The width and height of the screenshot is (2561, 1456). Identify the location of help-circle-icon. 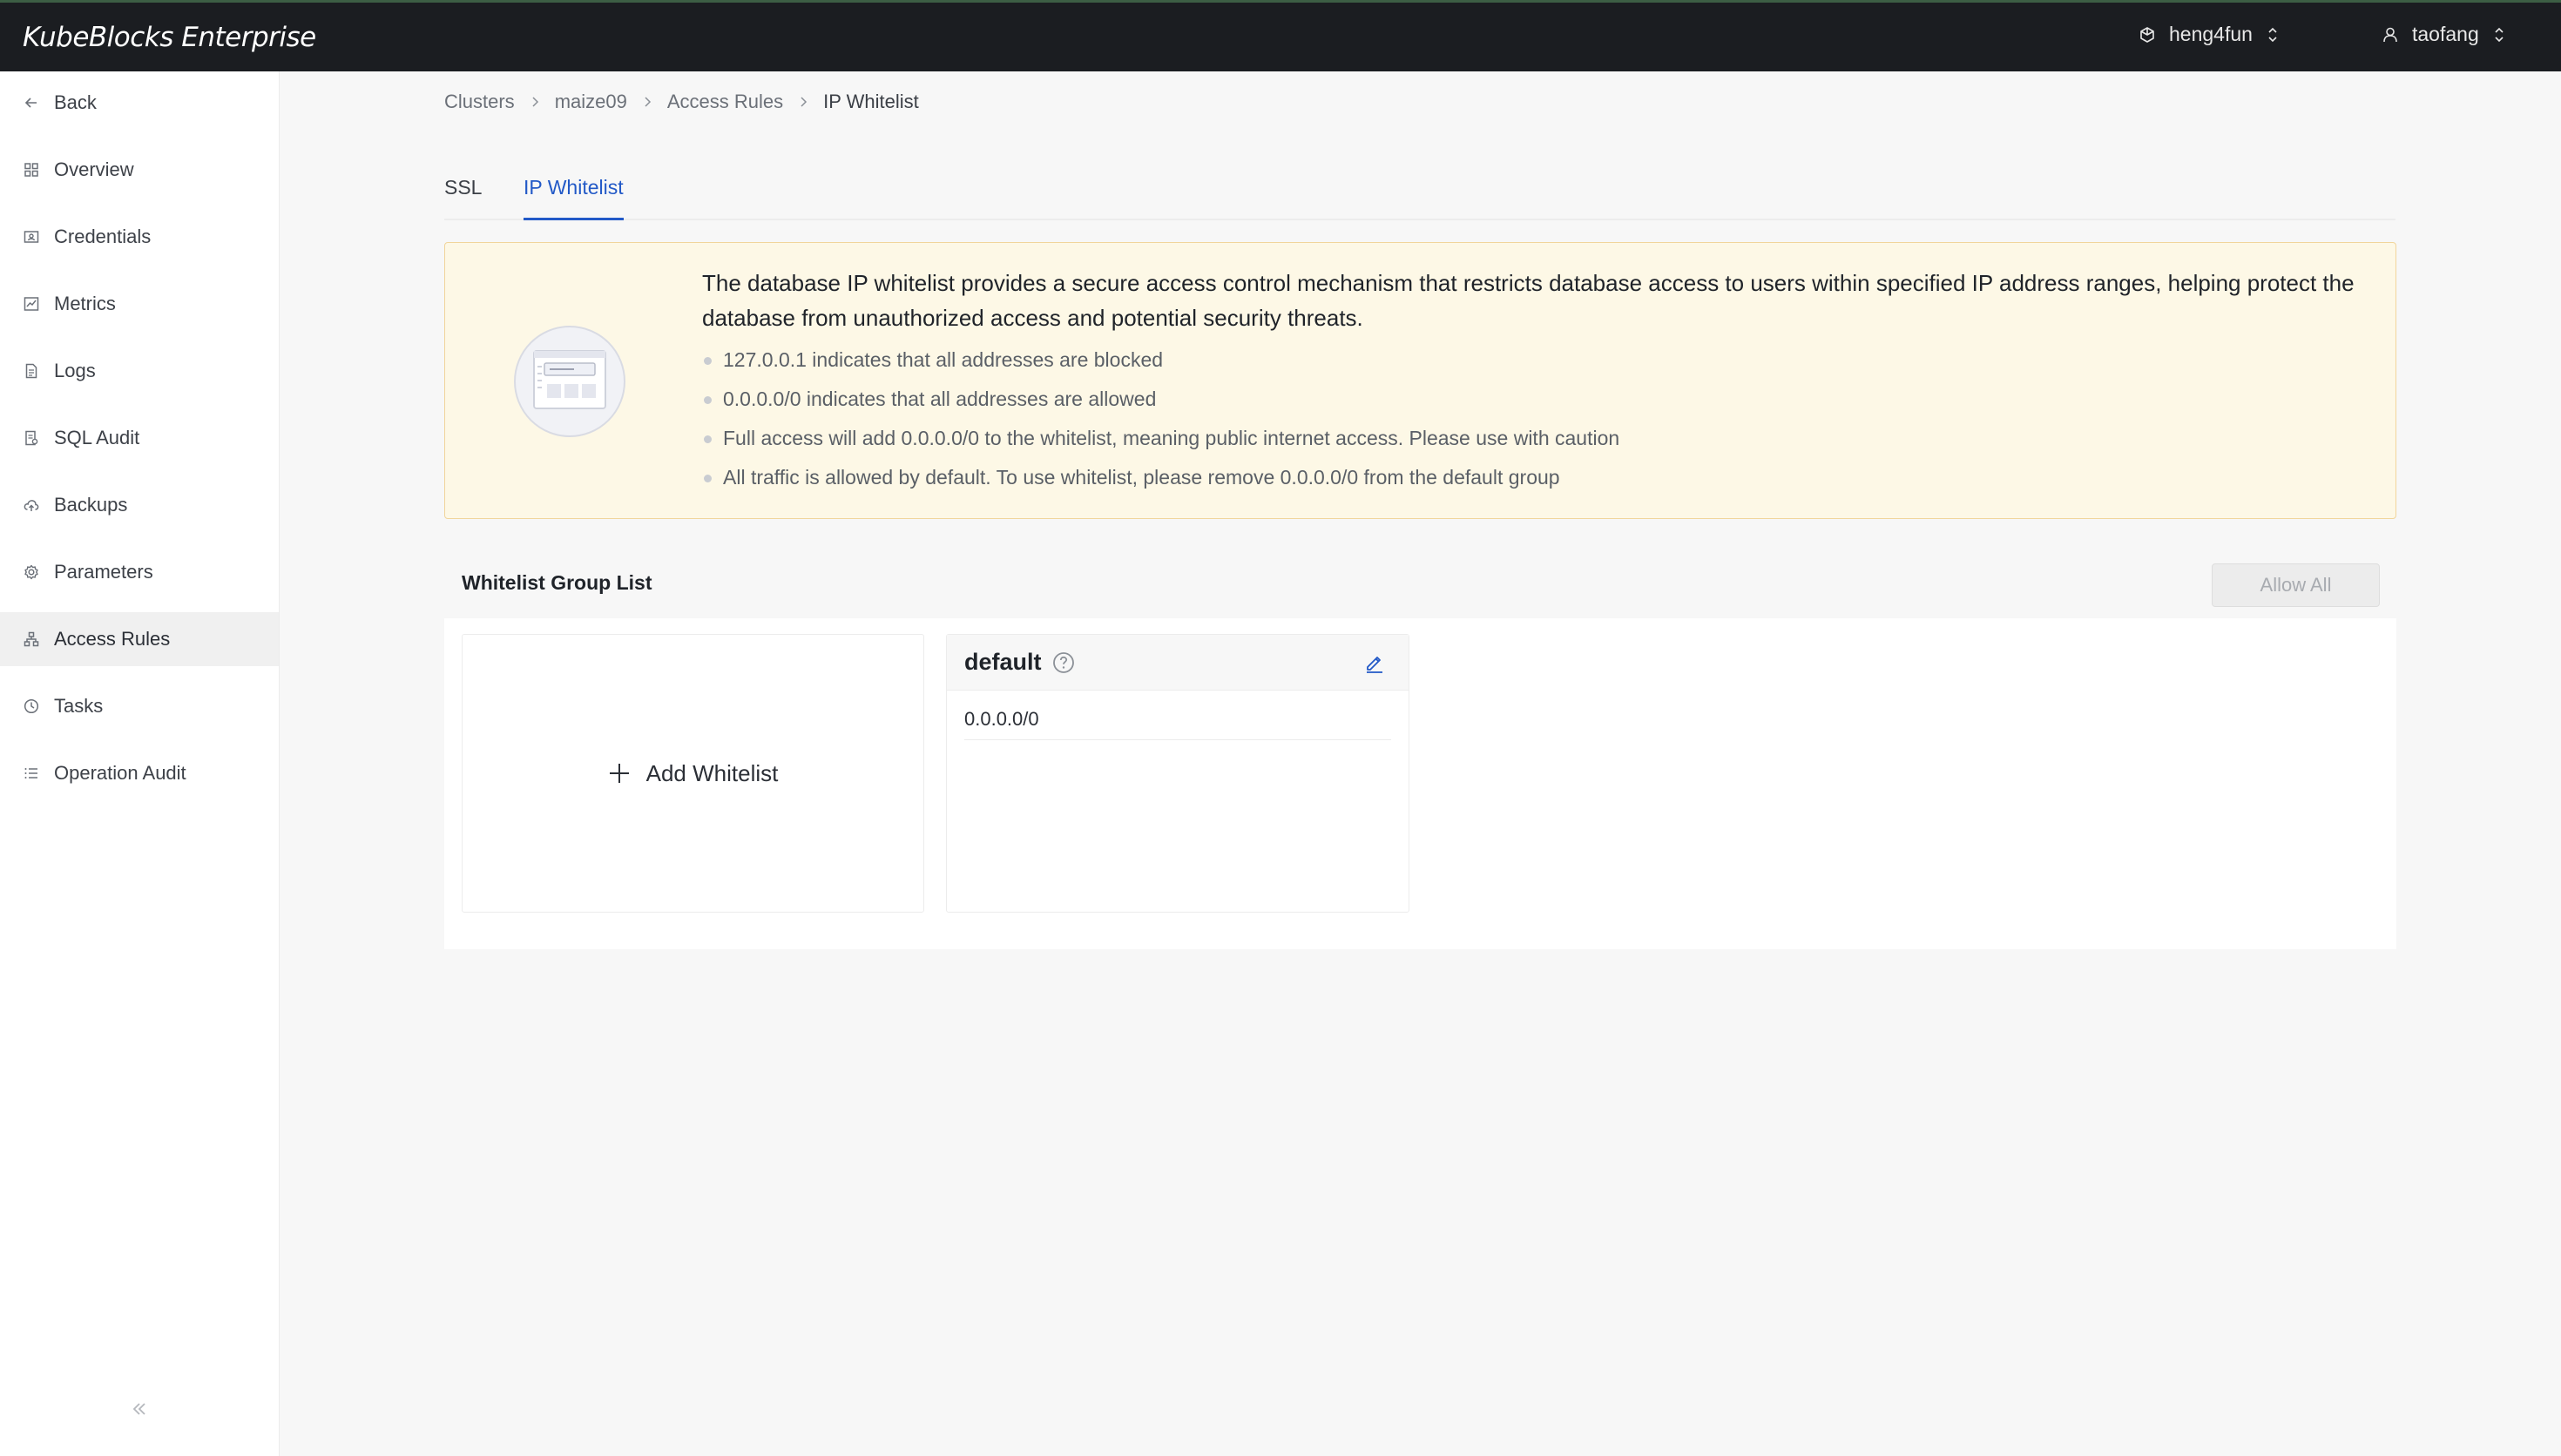
(1063, 662).